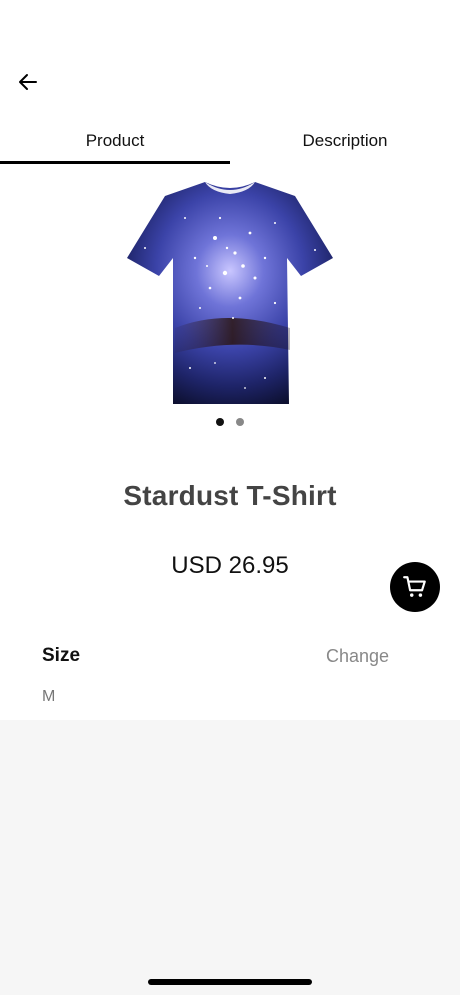 Image resolution: width=460 pixels, height=995 pixels. What do you see at coordinates (49, 696) in the screenshot?
I see `size-value: M` at bounding box center [49, 696].